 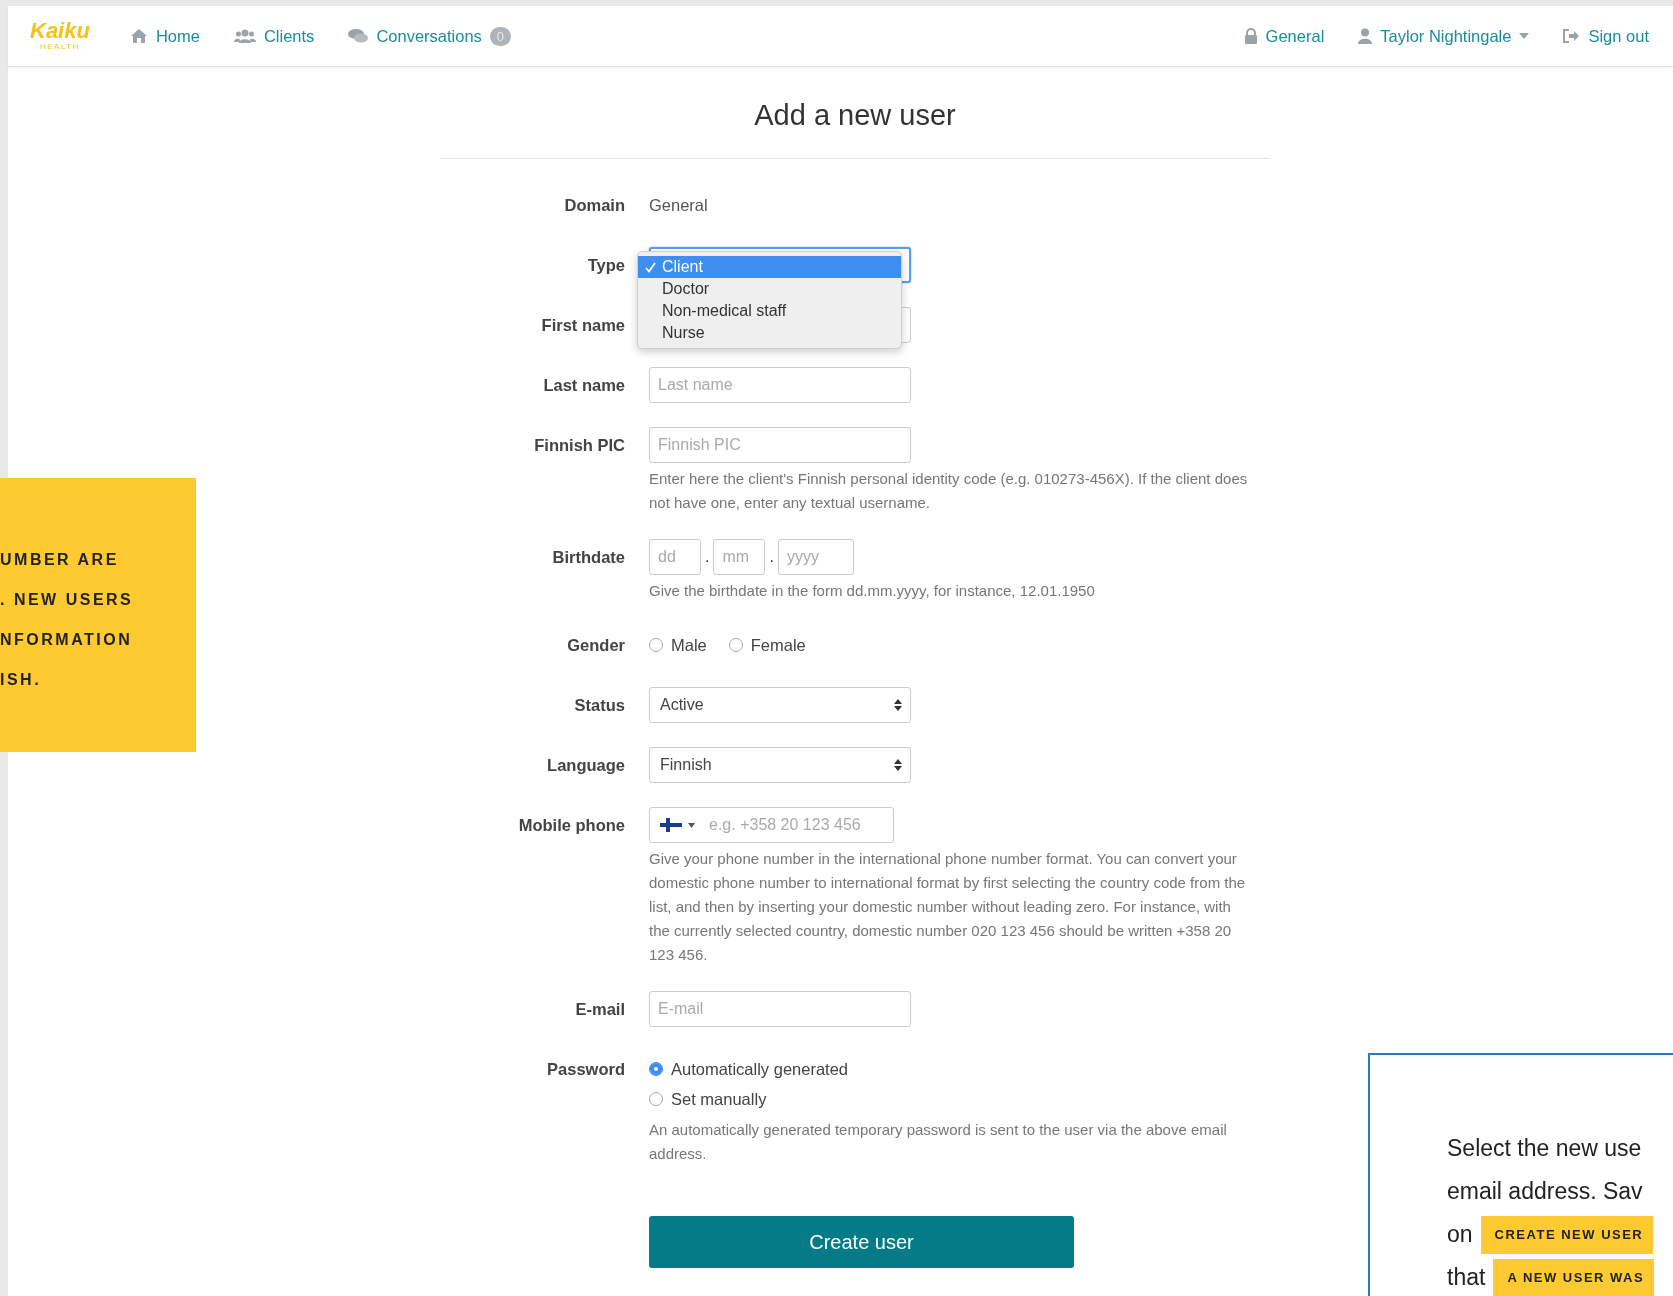 What do you see at coordinates (1460, 1234) in the screenshot?
I see `callout-text: on` at bounding box center [1460, 1234].